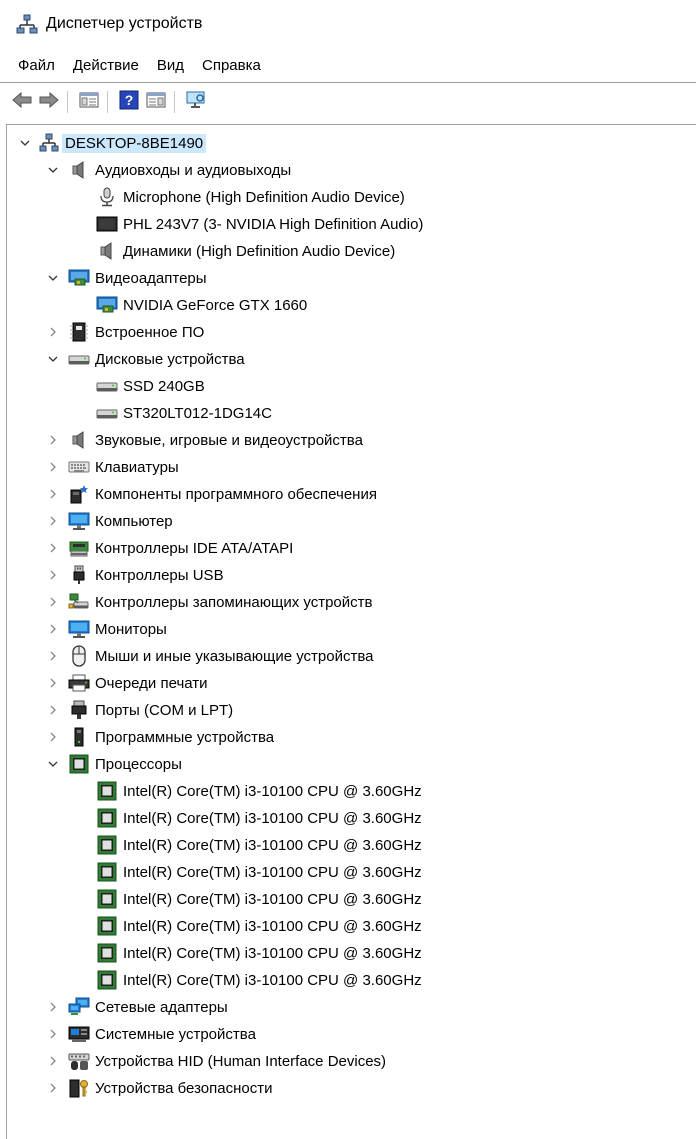 The width and height of the screenshot is (696, 1139). I want to click on tree-category: Клавиатуры, so click(123, 467).